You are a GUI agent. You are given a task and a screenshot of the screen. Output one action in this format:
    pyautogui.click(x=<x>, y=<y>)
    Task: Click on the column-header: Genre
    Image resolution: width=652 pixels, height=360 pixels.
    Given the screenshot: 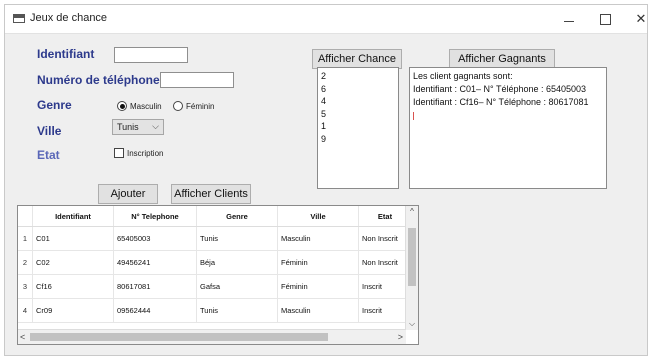 What is the action you would take?
    pyautogui.click(x=237, y=216)
    